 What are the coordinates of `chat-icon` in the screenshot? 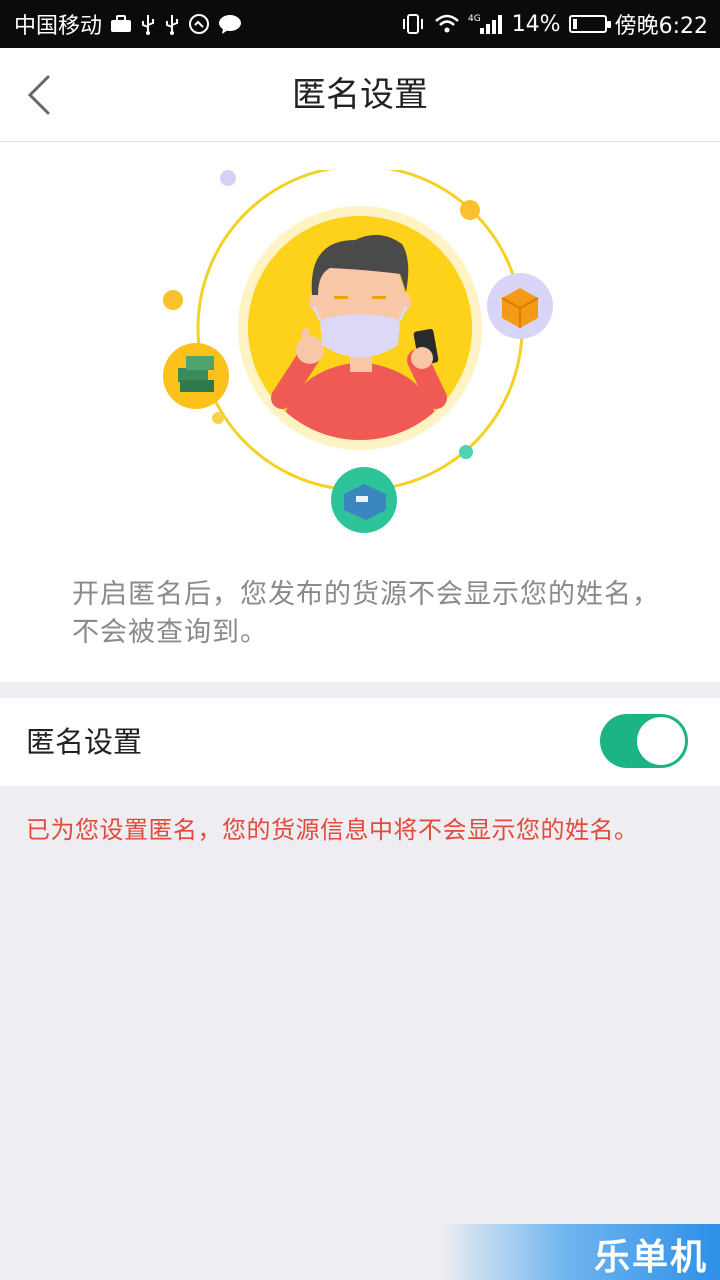 It's located at (230, 24).